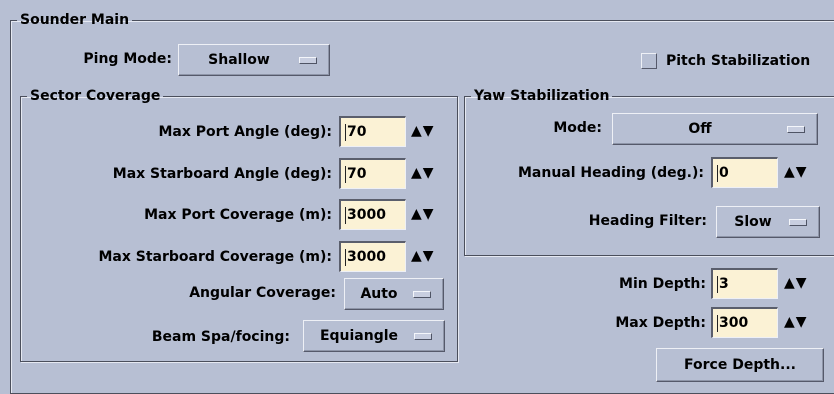  What do you see at coordinates (220, 337) in the screenshot?
I see `beam-spacing-label: Beam Spa/focing:` at bounding box center [220, 337].